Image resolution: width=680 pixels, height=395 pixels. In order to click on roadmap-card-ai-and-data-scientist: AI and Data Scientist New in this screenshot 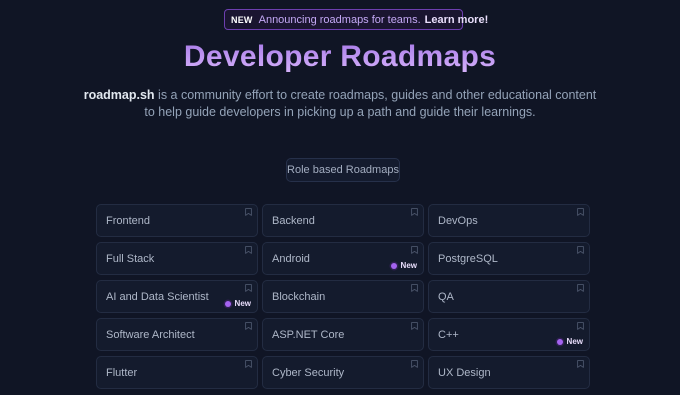, I will do `click(177, 296)`.